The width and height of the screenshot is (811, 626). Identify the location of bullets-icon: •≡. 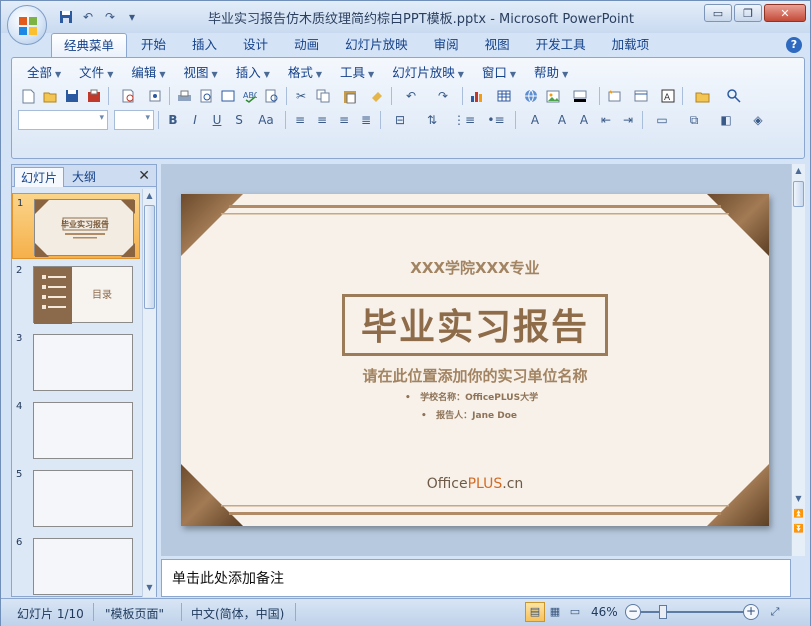
(496, 120).